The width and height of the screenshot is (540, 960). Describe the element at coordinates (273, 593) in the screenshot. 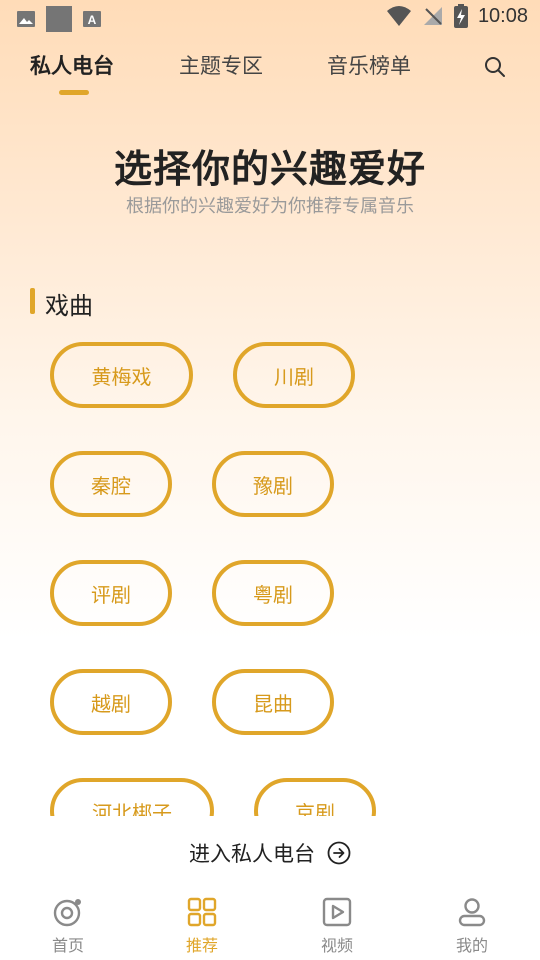

I see `interest-chip: 粤剧` at that location.